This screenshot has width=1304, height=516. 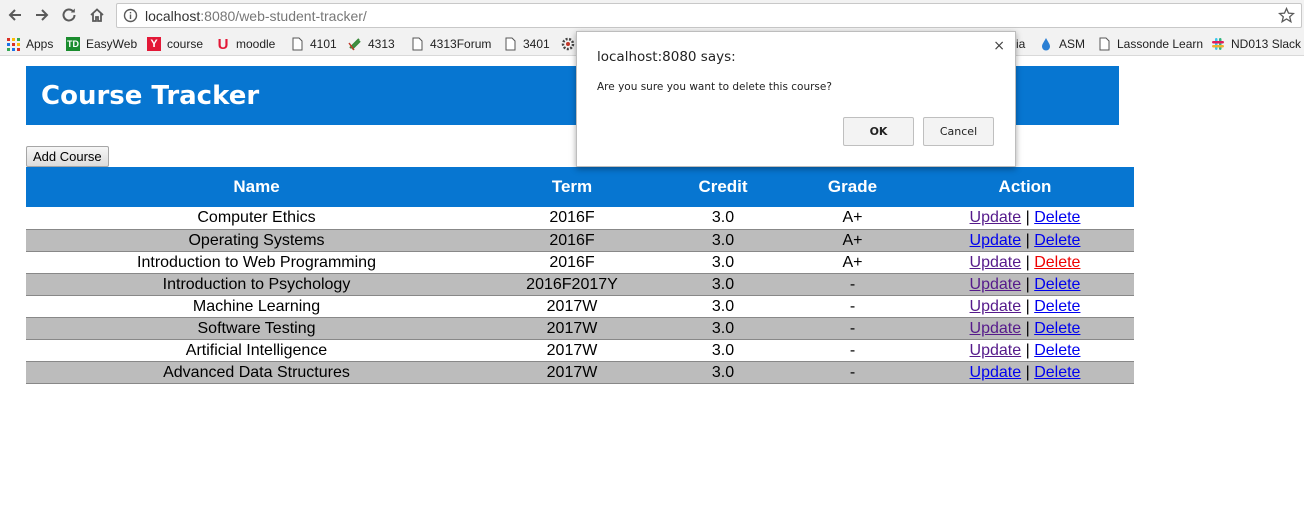 What do you see at coordinates (256, 16) in the screenshot?
I see `url-text: localhost:8080/web-student-tracker/` at bounding box center [256, 16].